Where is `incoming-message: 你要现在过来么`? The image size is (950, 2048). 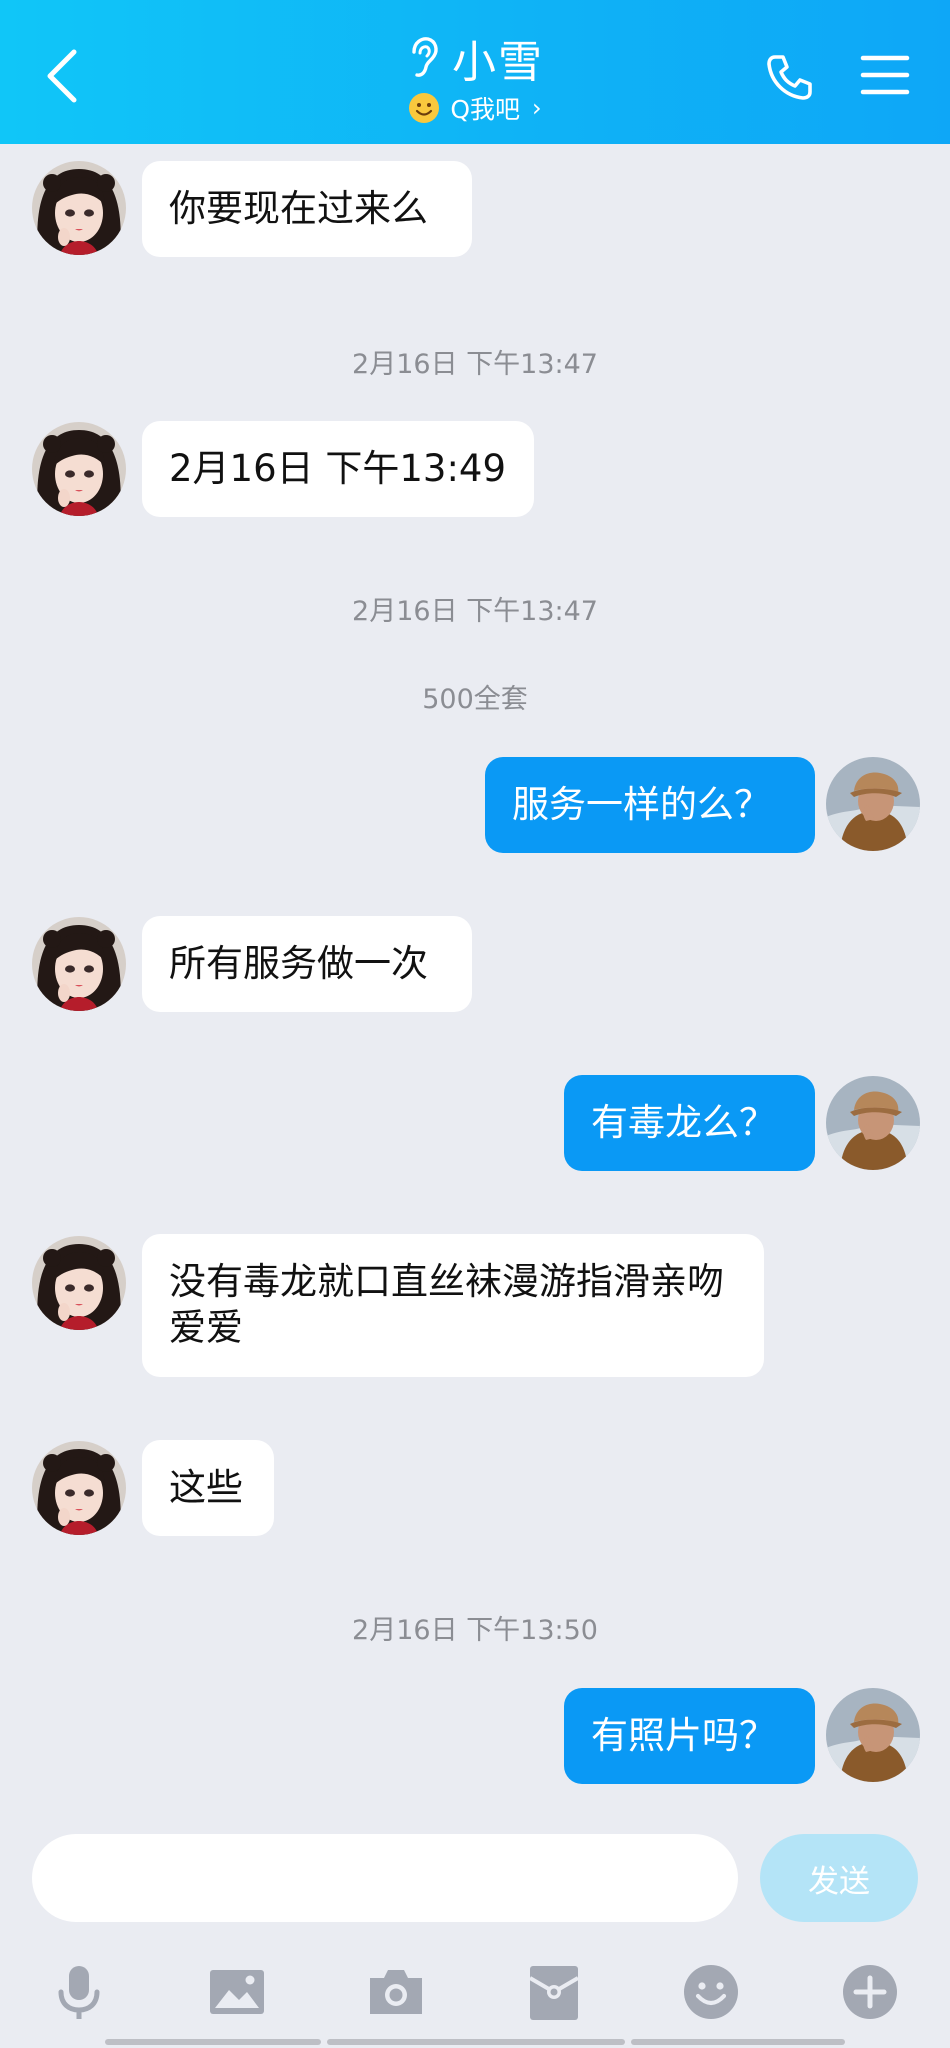
incoming-message: 你要现在过来么 is located at coordinates (307, 209).